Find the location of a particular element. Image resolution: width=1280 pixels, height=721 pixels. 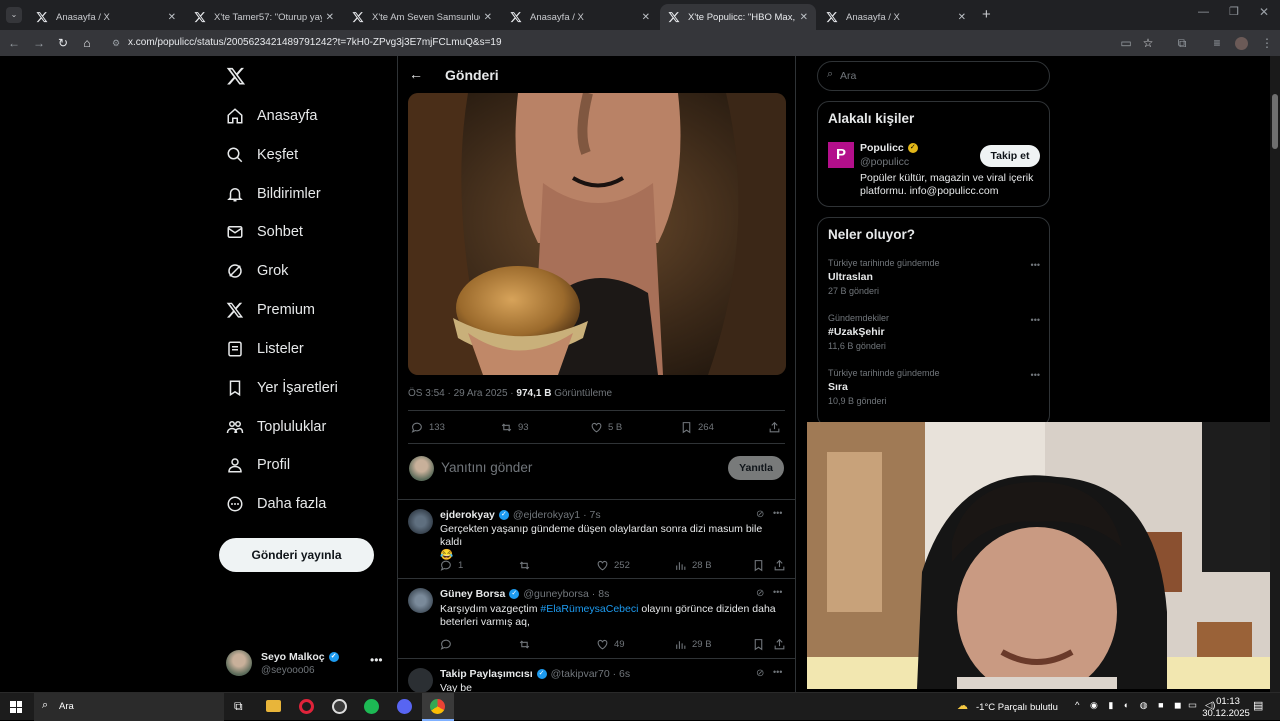

opera-icon is located at coordinates (306, 706).